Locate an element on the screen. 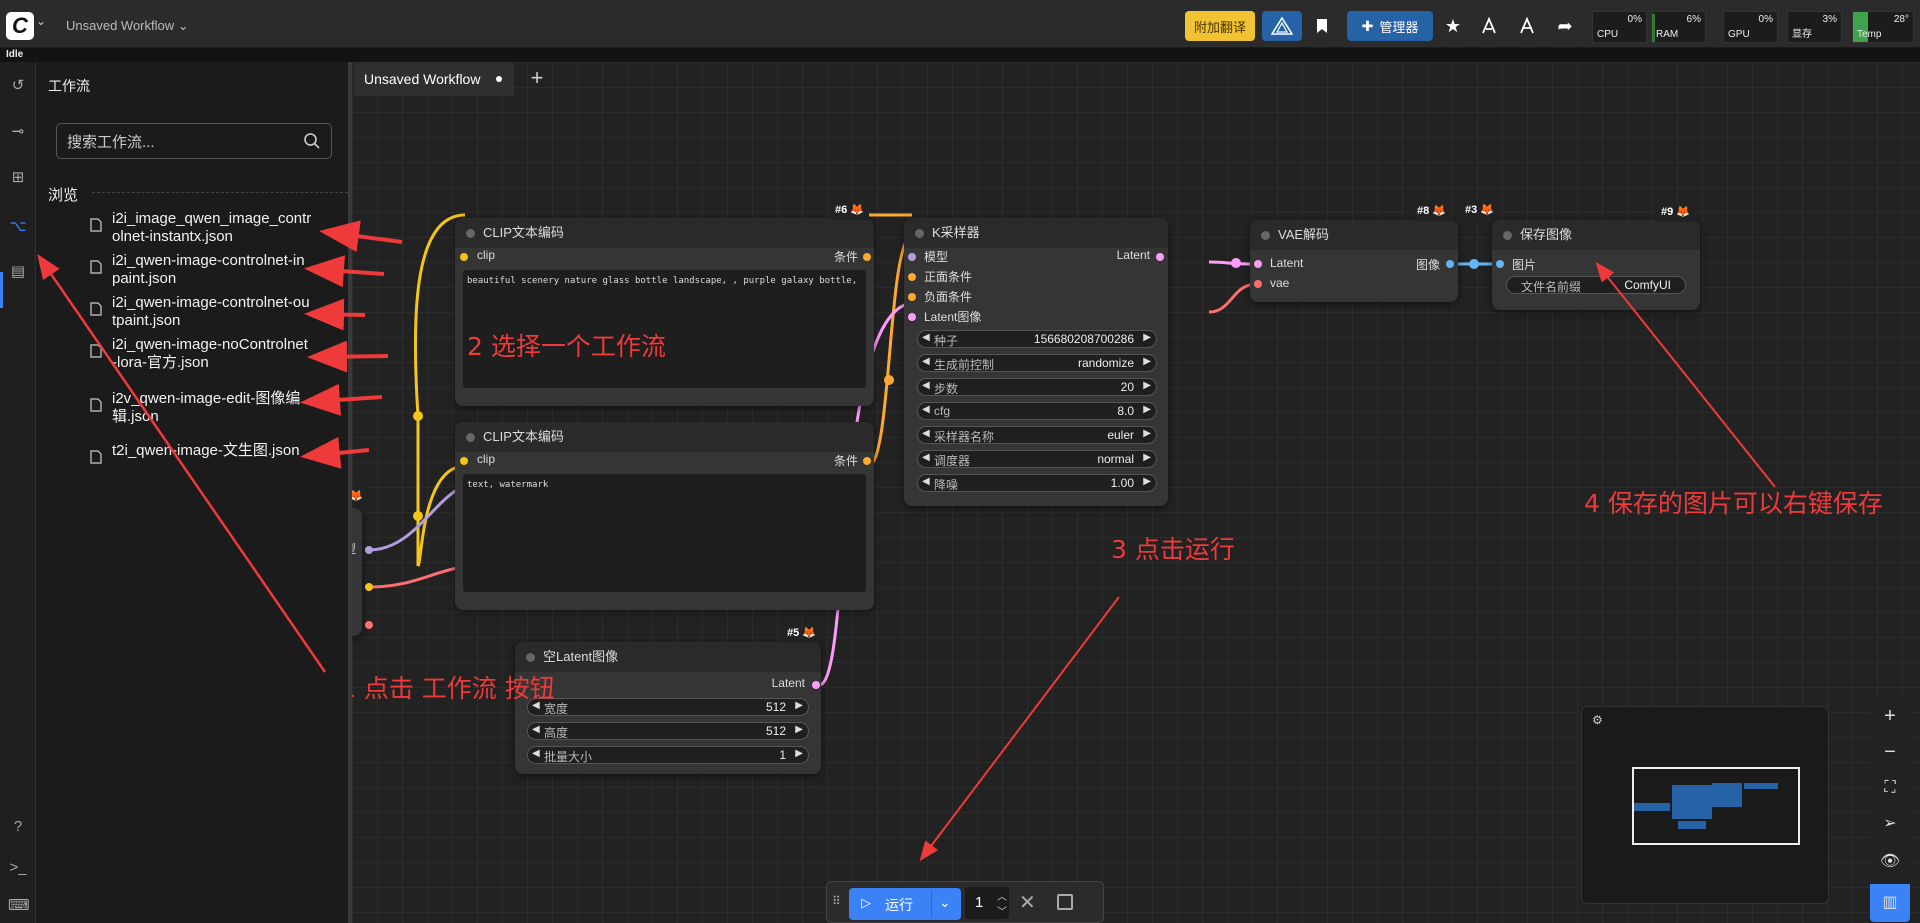 The image size is (1920, 923). steps-widget: ◀ 步数 20 ▶ is located at coordinates (1037, 387).